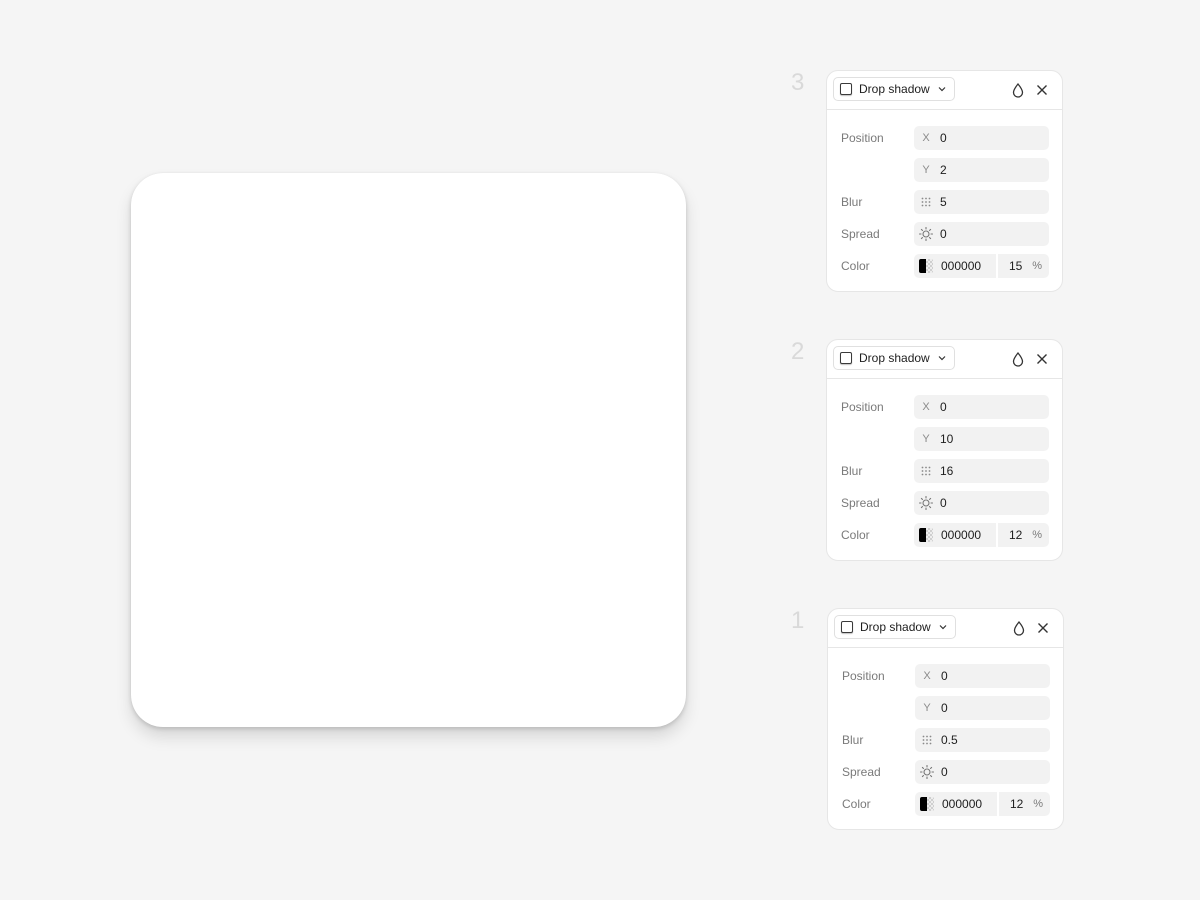 The image size is (1200, 900). Describe the element at coordinates (943, 202) in the screenshot. I see `blur-value: 5` at that location.